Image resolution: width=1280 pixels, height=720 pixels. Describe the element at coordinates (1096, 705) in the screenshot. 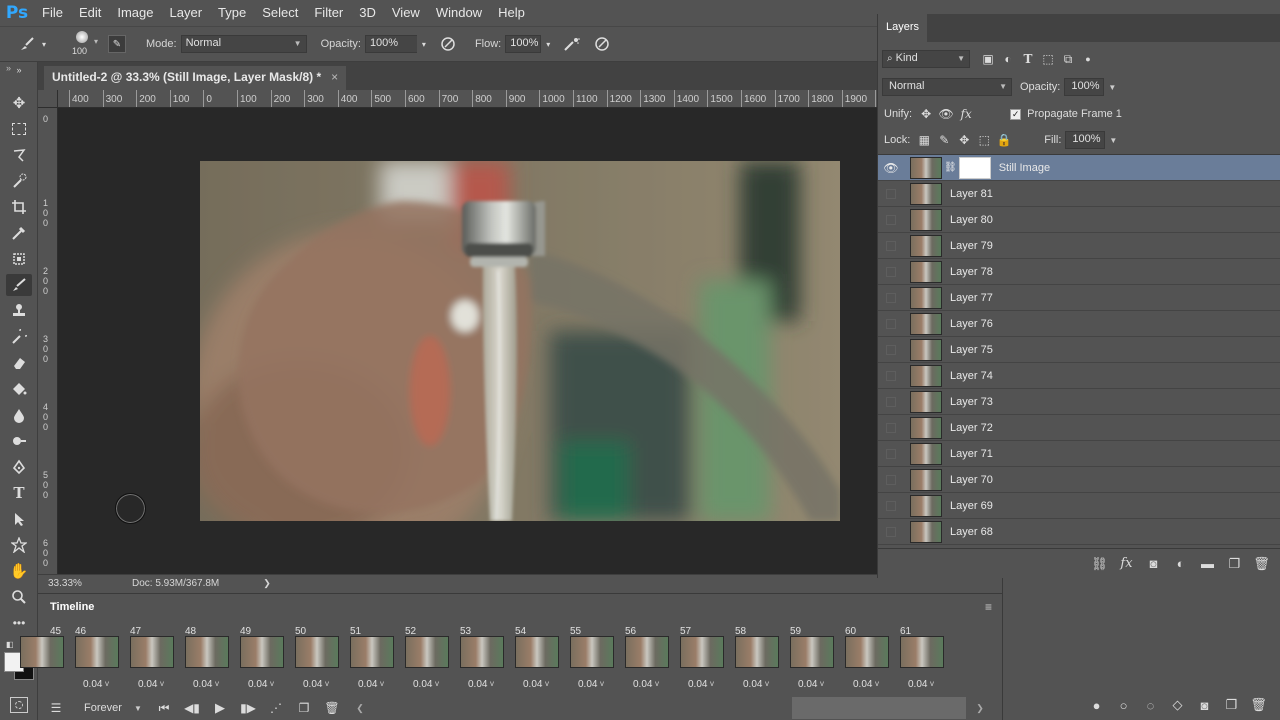

I see `filled-circle-icon: ●` at that location.